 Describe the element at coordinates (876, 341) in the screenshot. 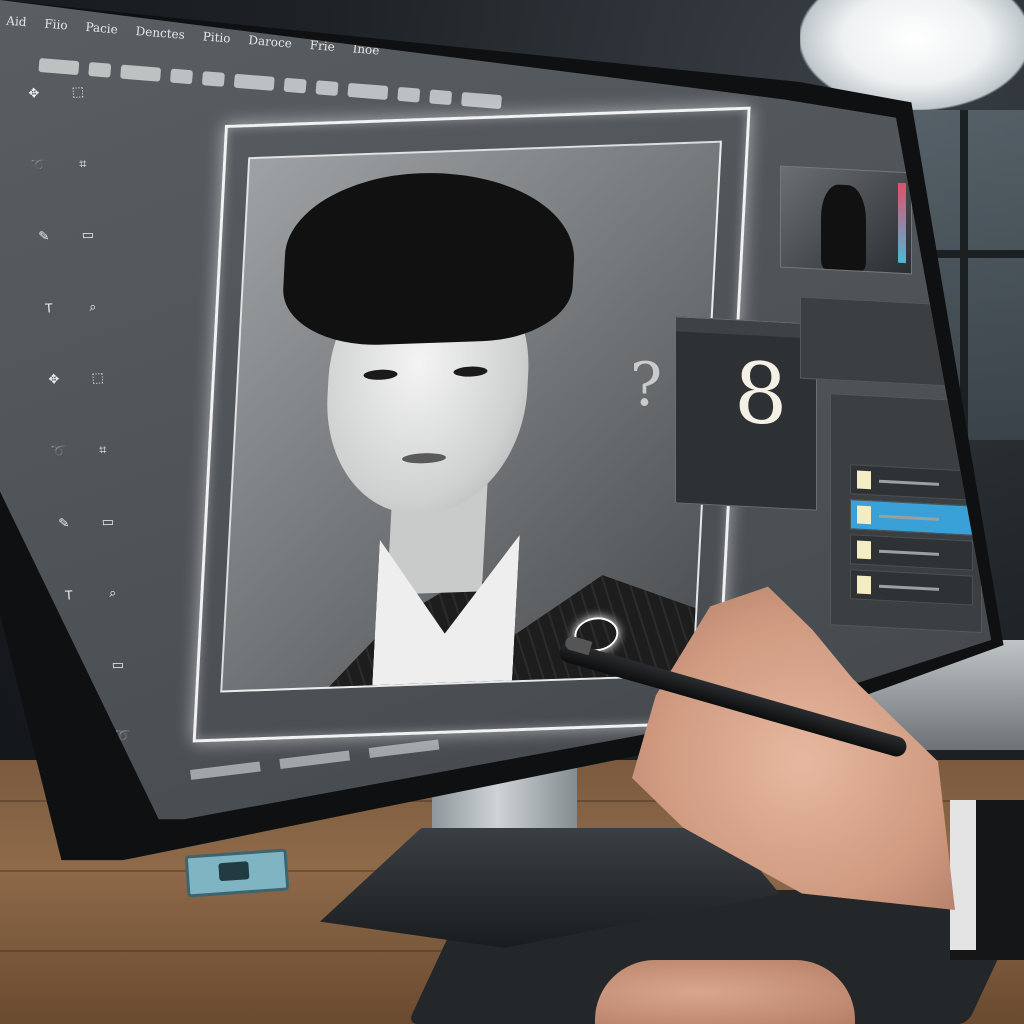

I see `adjustments-panel` at that location.